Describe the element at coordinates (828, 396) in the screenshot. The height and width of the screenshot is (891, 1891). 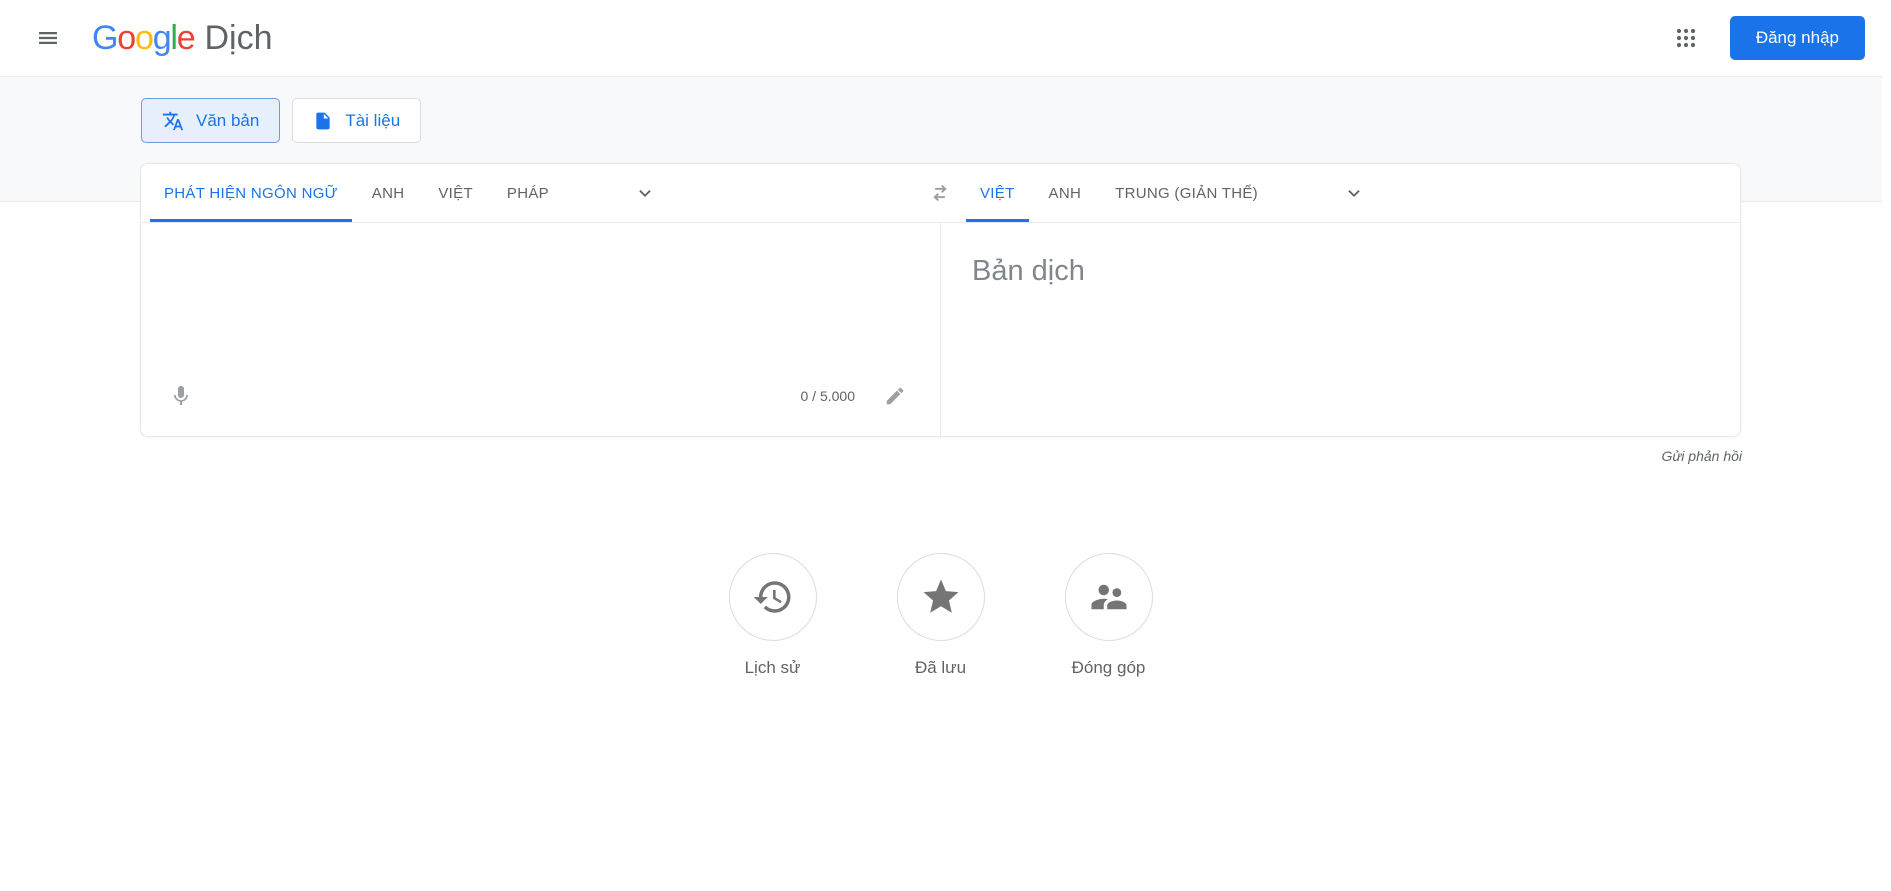
I see `character-counter: 0 / 5.000` at that location.